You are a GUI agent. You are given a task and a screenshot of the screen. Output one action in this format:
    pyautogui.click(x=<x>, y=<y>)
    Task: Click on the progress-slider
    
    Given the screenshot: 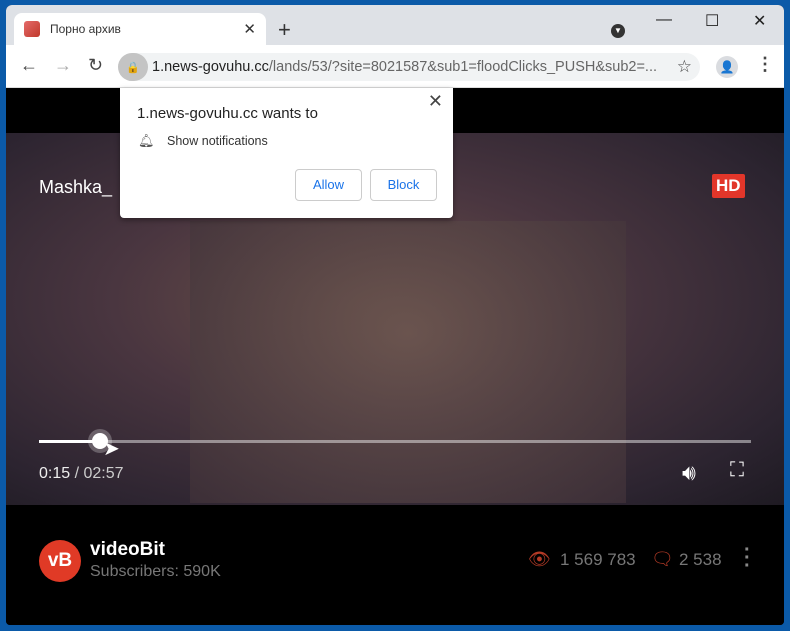 What is the action you would take?
    pyautogui.click(x=395, y=441)
    